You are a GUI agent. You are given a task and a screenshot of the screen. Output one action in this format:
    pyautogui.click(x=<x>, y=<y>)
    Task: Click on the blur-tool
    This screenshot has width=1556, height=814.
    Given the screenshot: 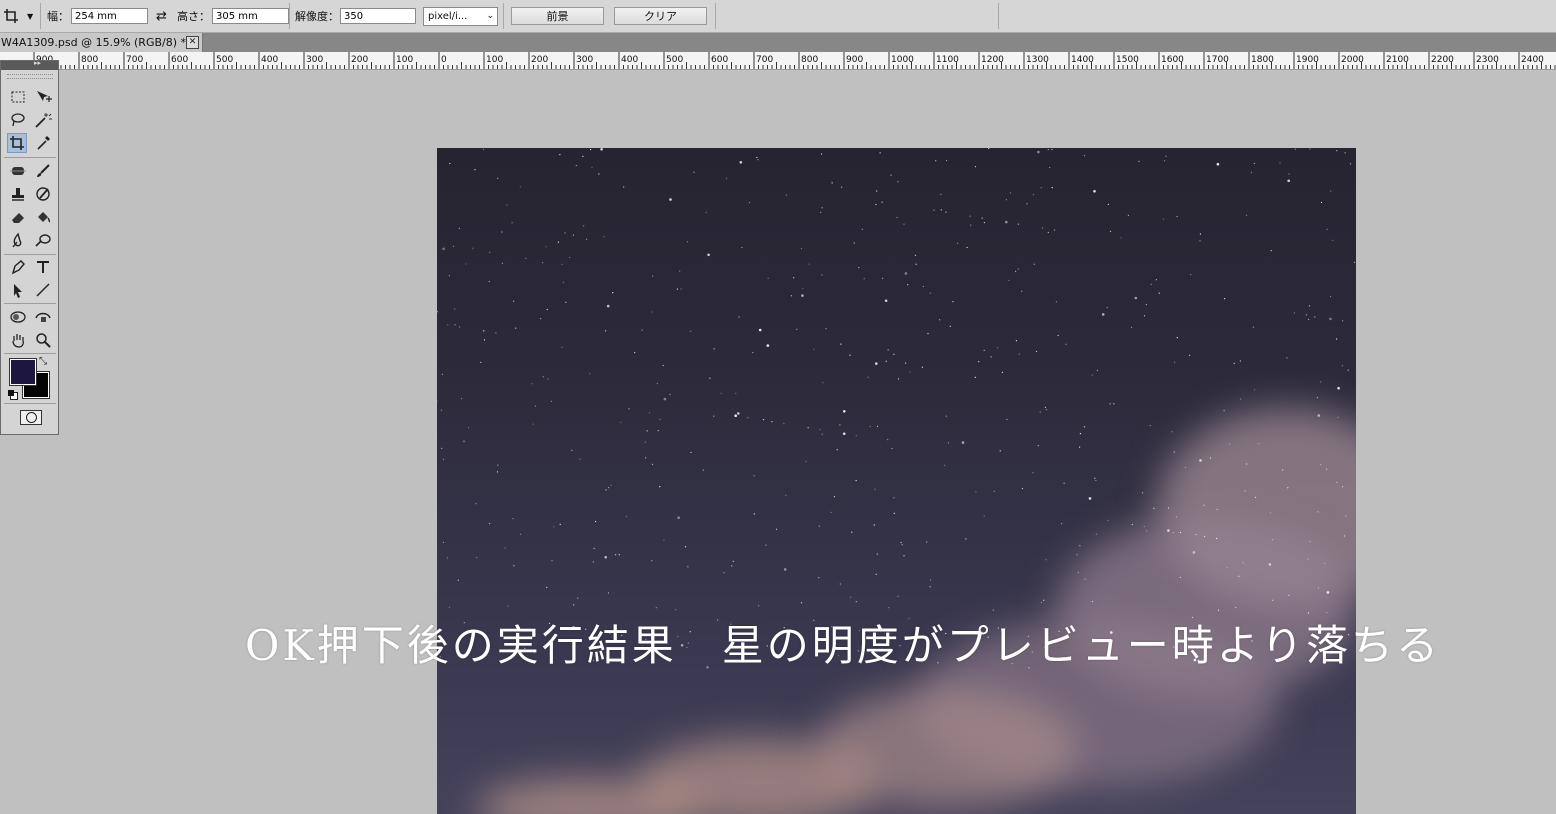 What is the action you would take?
    pyautogui.click(x=18, y=240)
    